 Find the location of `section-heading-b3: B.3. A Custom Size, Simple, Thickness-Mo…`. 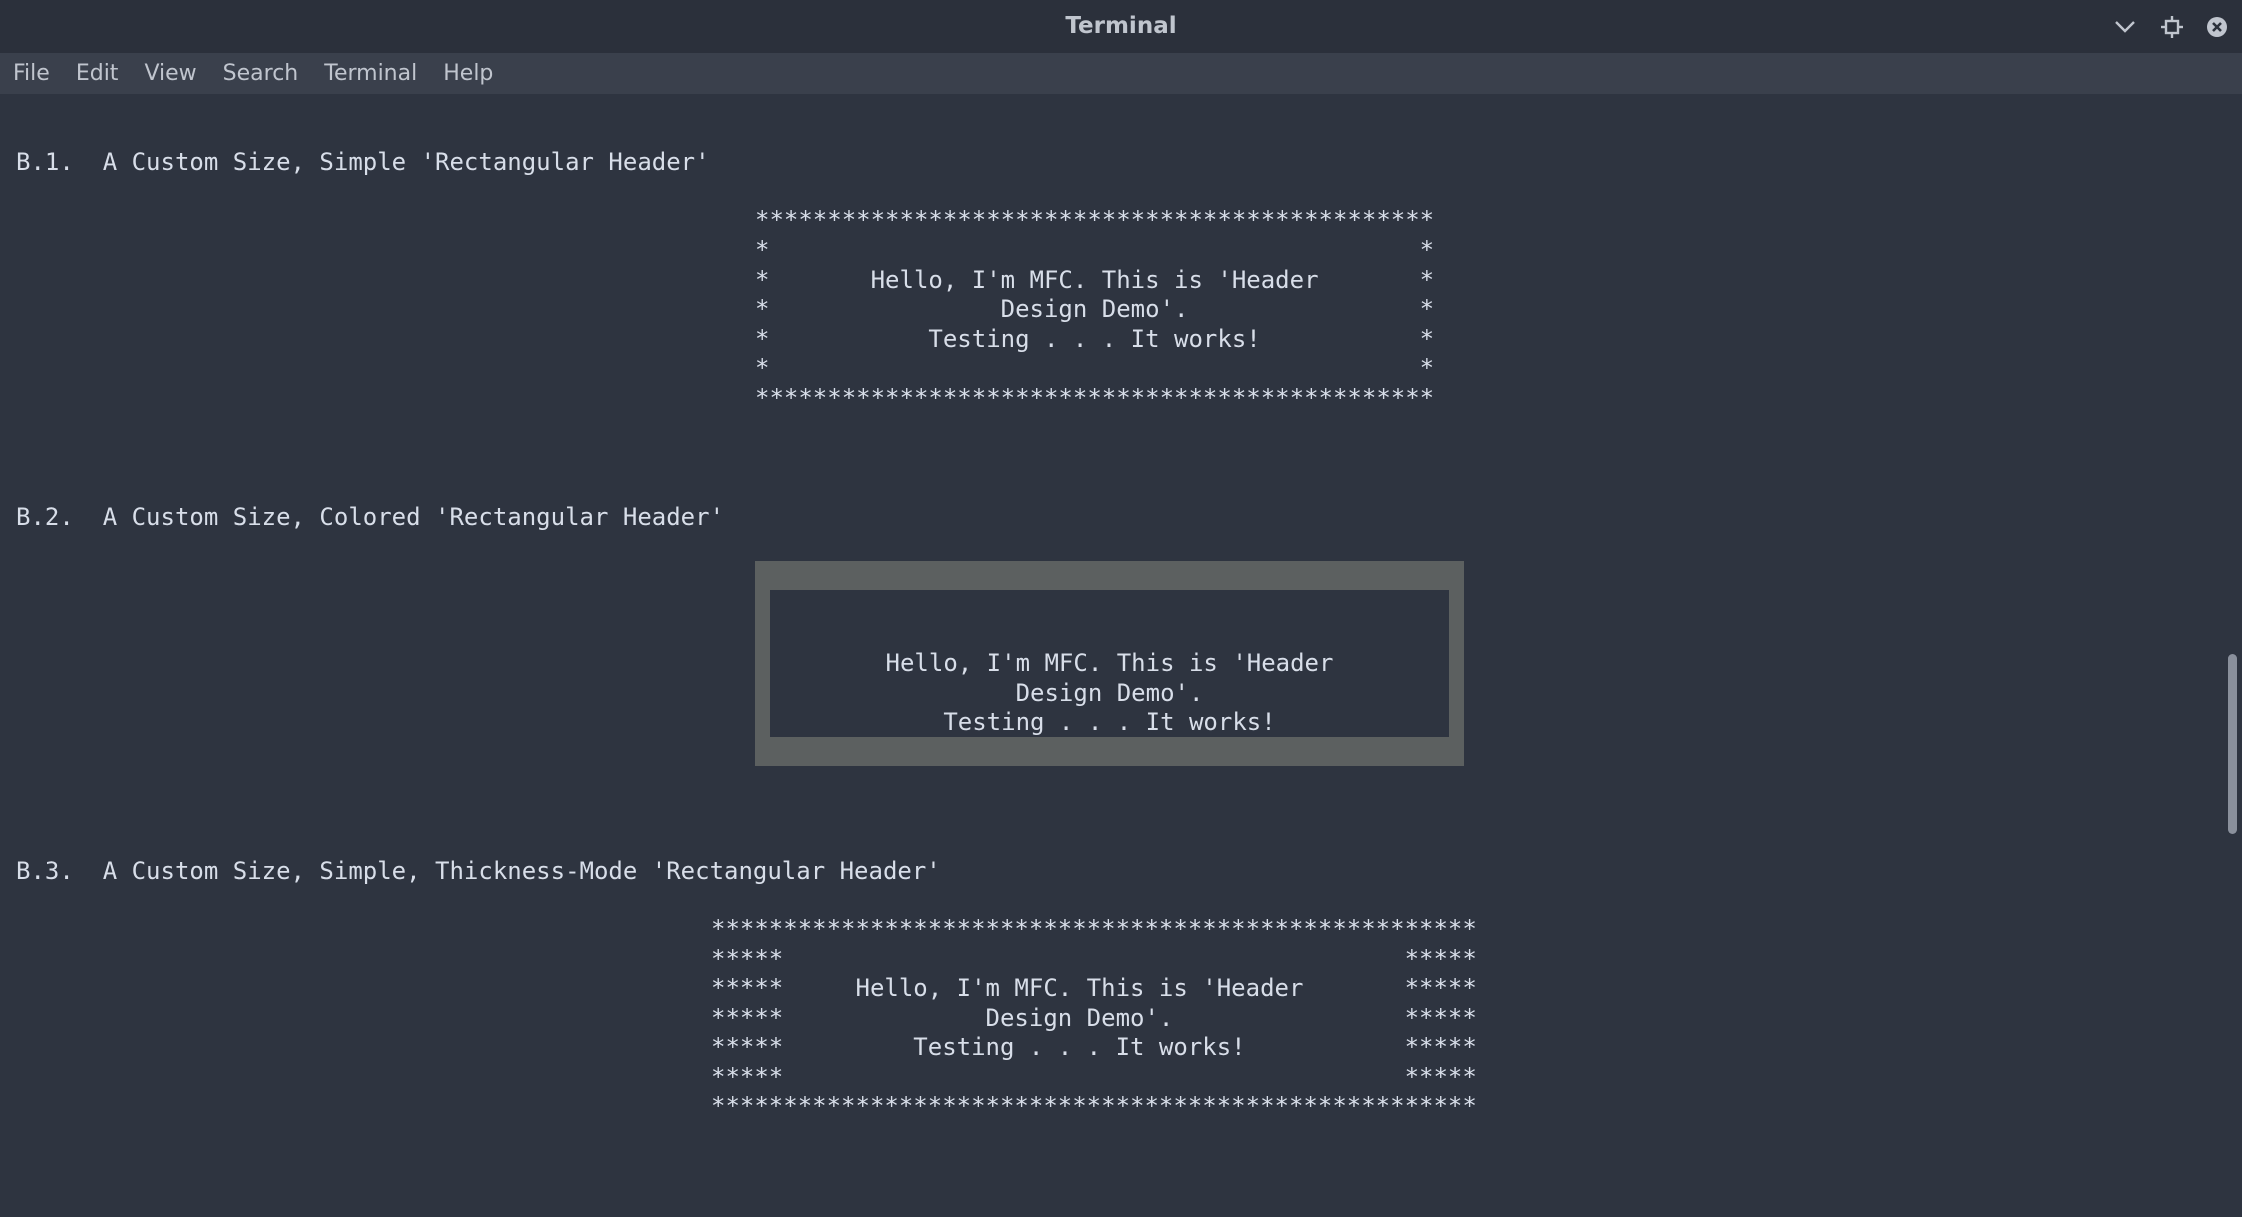

section-heading-b3: B.3. A Custom Size, Simple, Thickness-Mo… is located at coordinates (478, 871).